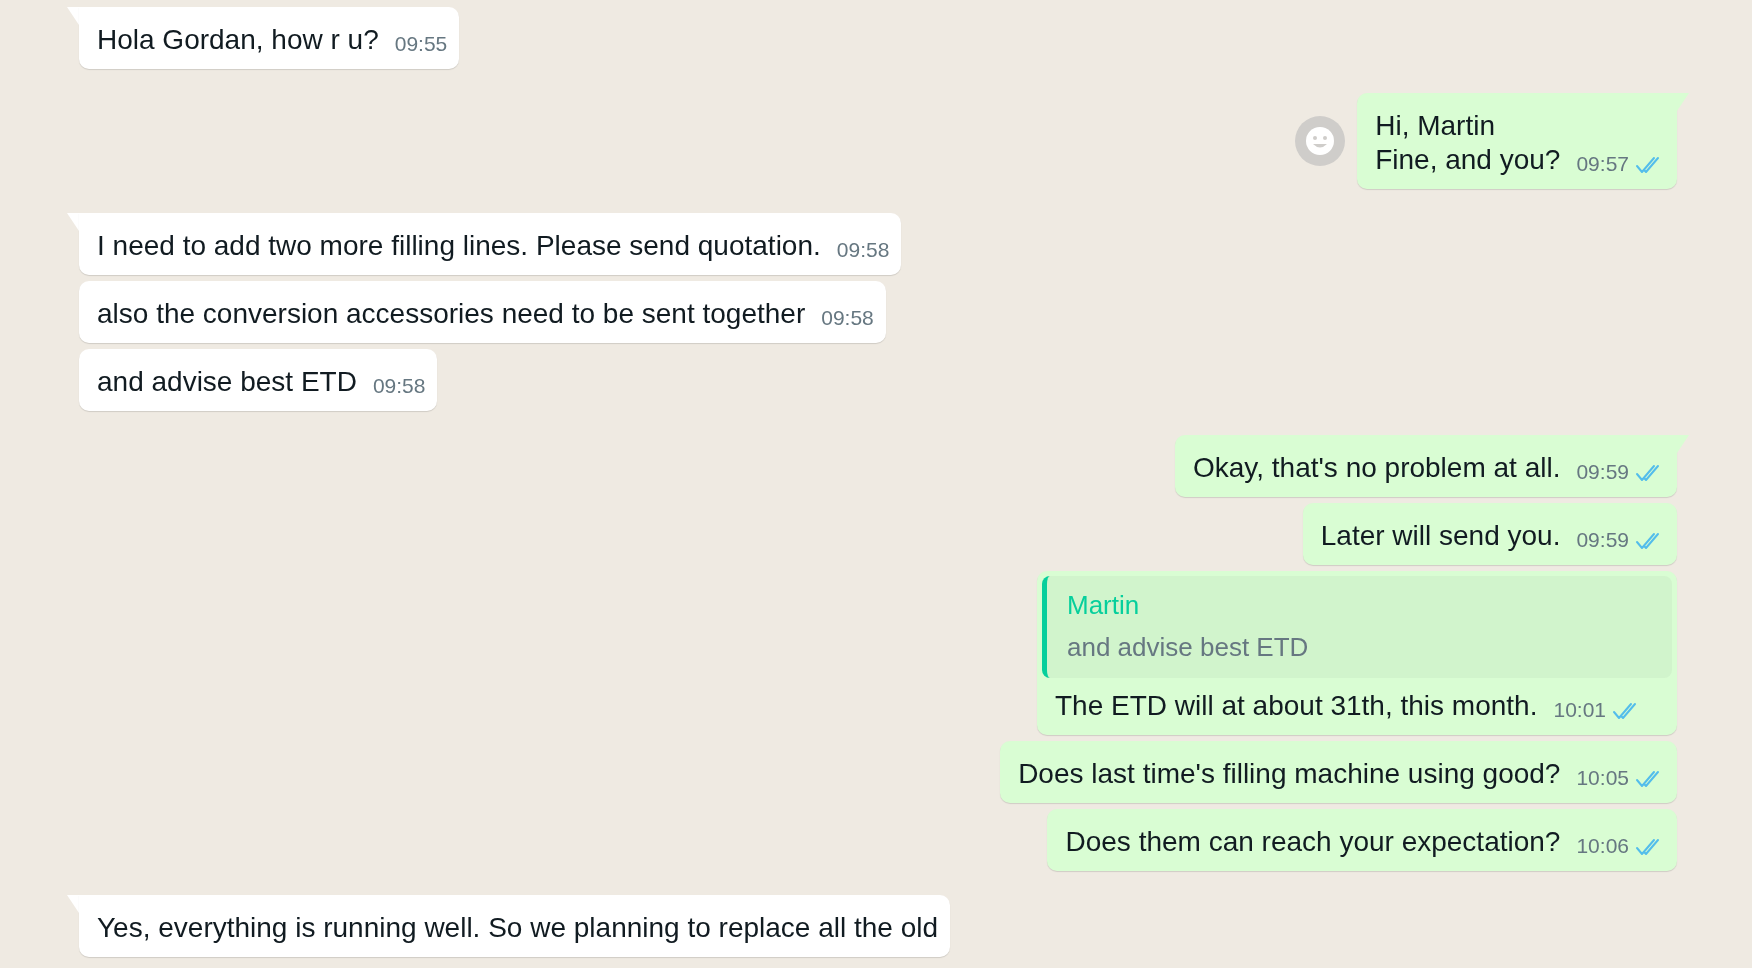 The image size is (1752, 968). I want to click on avatar-icon, so click(1320, 141).